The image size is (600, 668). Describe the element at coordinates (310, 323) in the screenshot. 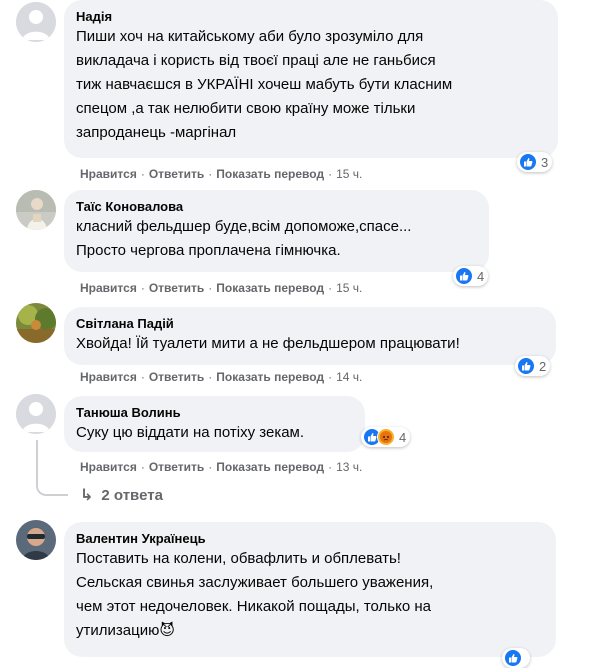

I see `comment-author: Світлана Падій` at that location.